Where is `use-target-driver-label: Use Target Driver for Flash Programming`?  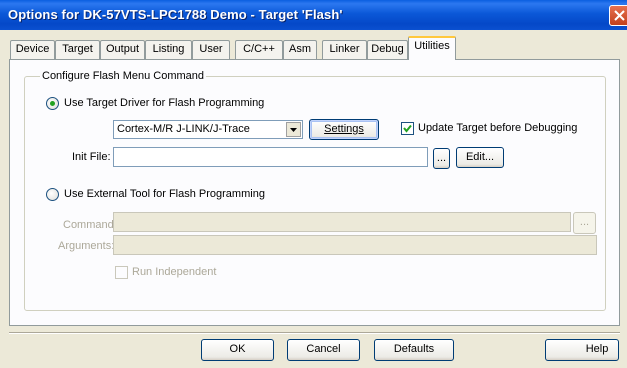
use-target-driver-label: Use Target Driver for Flash Programming is located at coordinates (164, 103).